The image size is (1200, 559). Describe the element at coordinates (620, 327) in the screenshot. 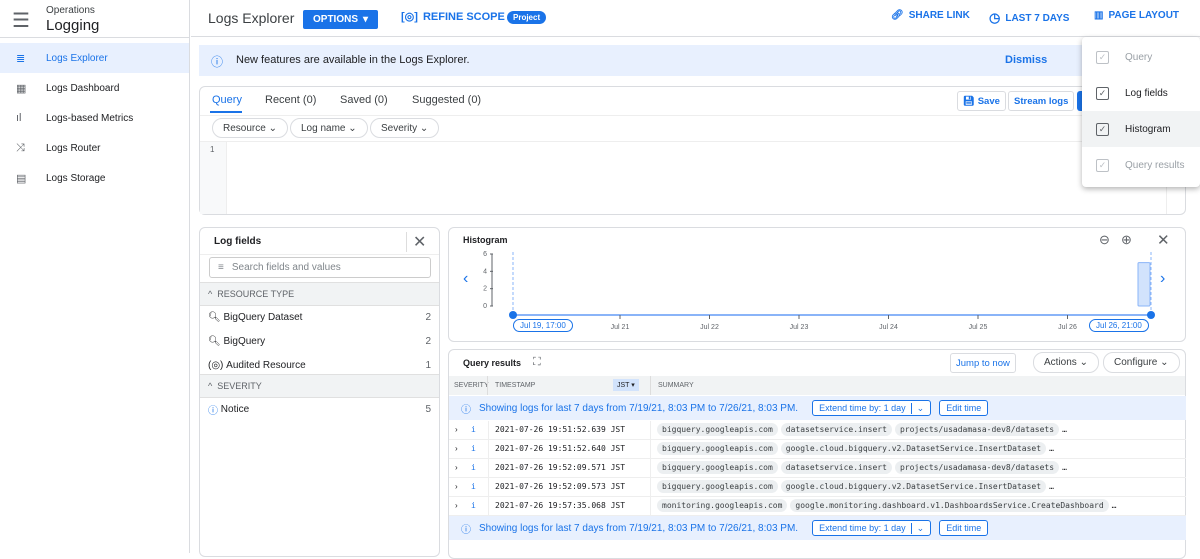

I see `x-tick-label: Jul 21` at that location.